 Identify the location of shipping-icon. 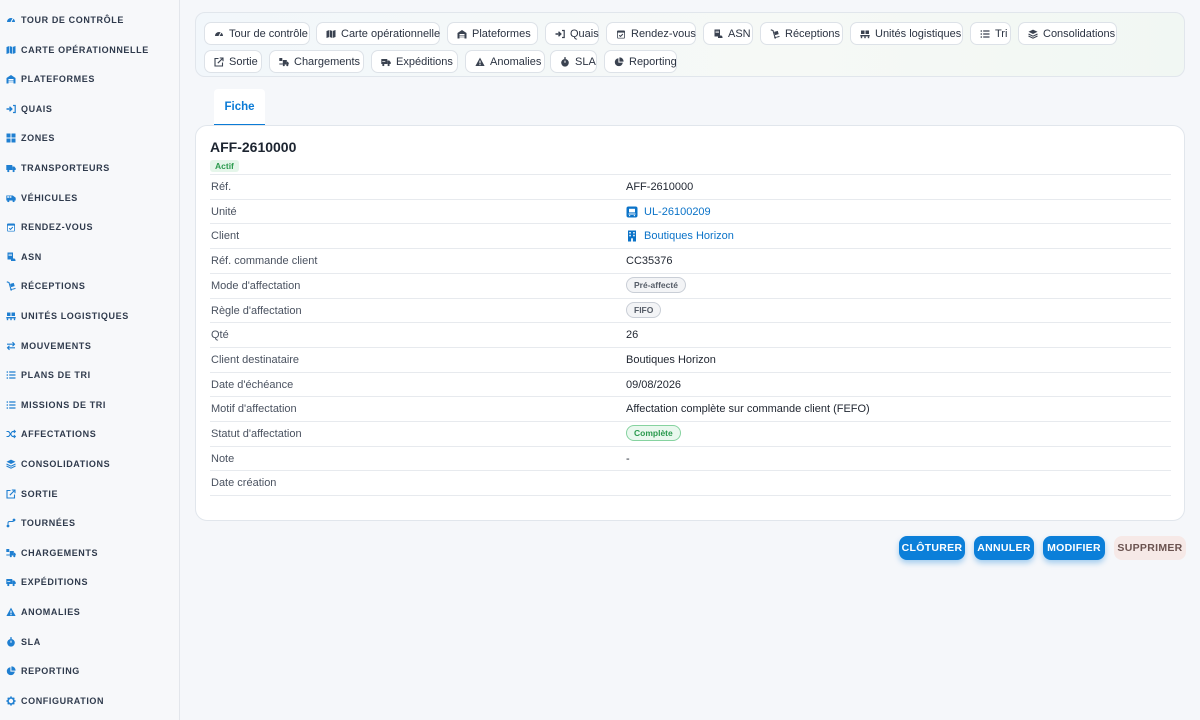
(10, 582).